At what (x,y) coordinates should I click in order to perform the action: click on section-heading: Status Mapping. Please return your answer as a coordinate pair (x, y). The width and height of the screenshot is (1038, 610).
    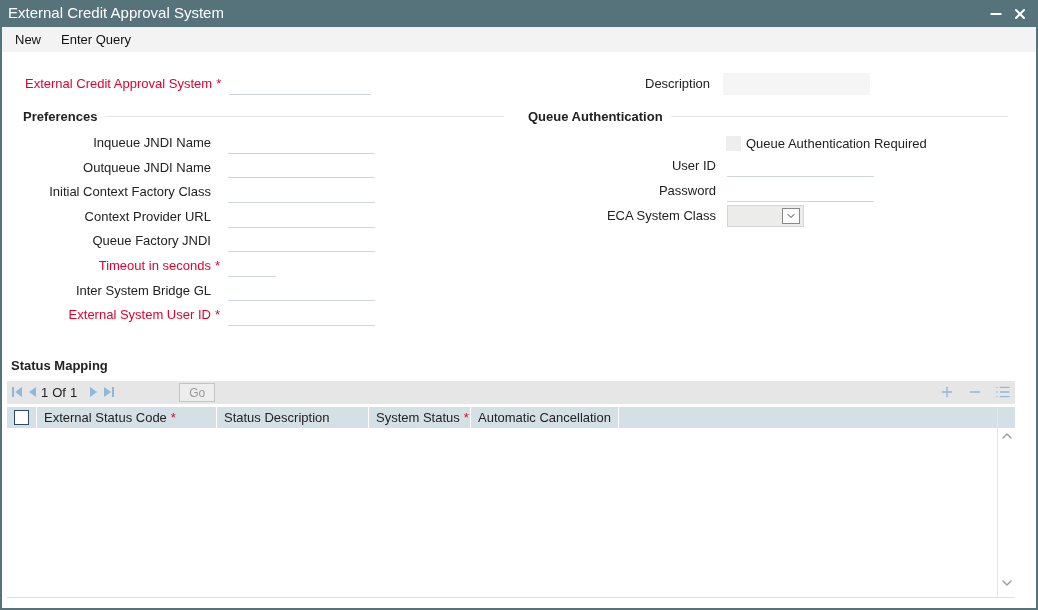
    Looking at the image, I should click on (60, 366).